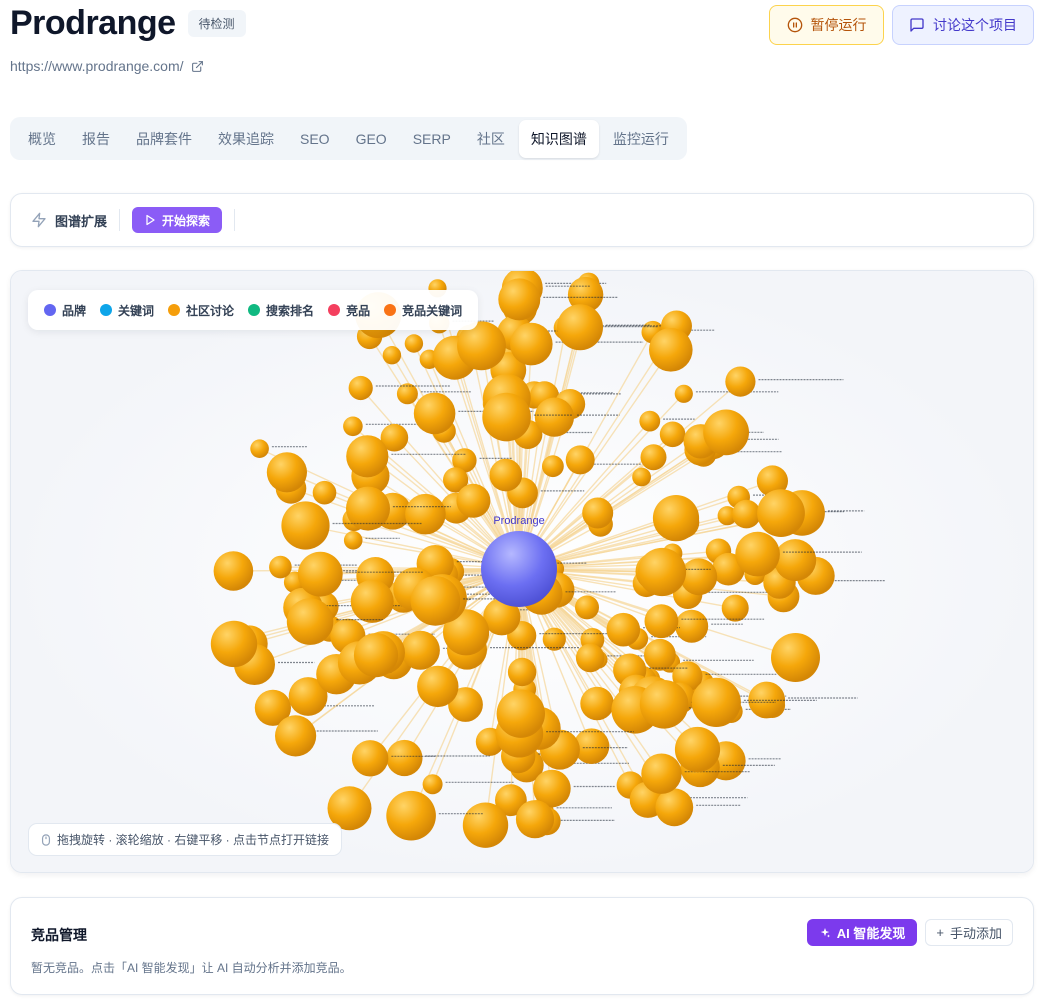 This screenshot has height=1000, width=1042. Describe the element at coordinates (825, 932) in the screenshot. I see `sparkles-icon` at that location.